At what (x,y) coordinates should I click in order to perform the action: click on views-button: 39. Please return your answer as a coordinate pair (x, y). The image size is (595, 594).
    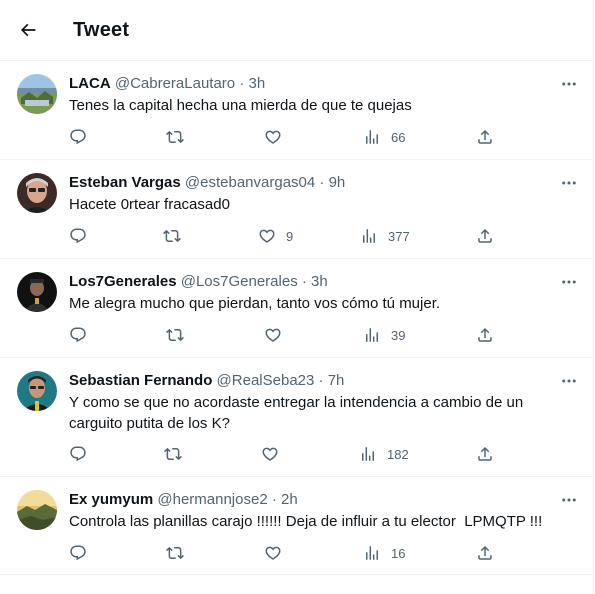
    Looking at the image, I should click on (384, 335).